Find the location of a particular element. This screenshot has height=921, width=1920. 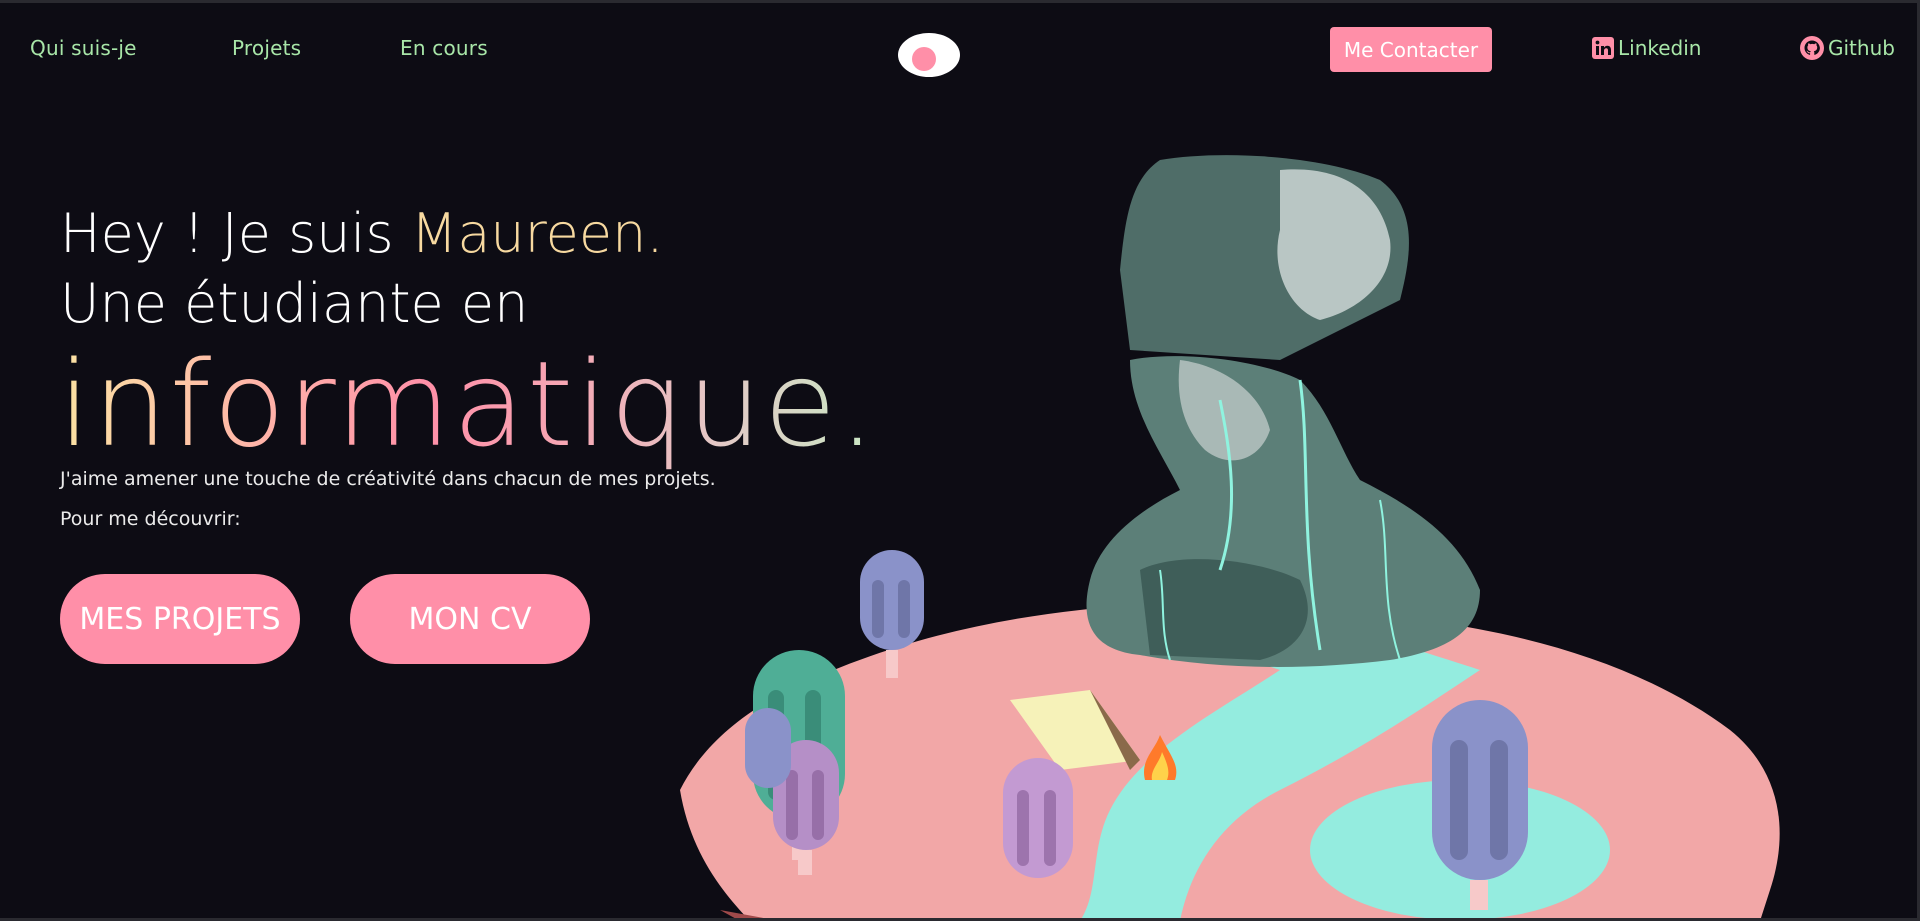

window-top-border is located at coordinates (960, 1).